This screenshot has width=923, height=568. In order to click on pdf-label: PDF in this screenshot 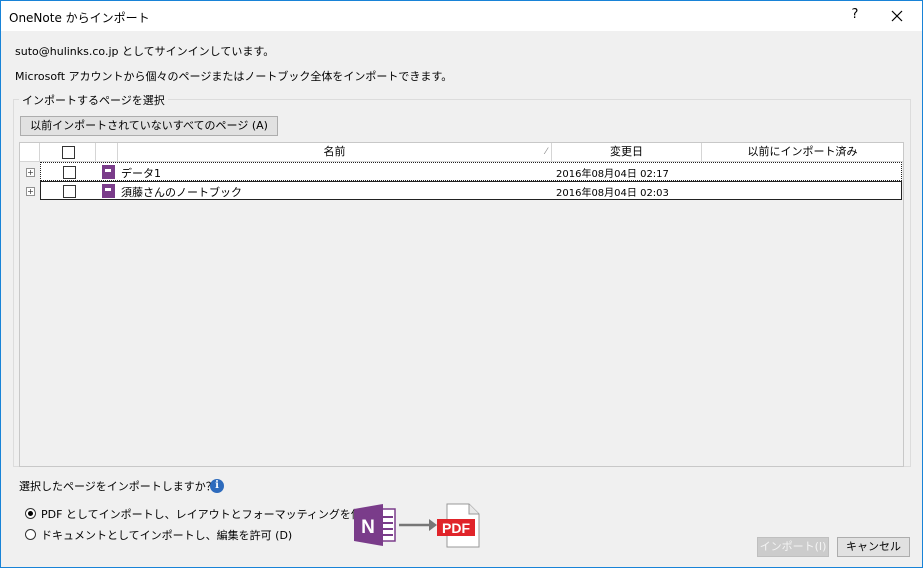, I will do `click(456, 528)`.